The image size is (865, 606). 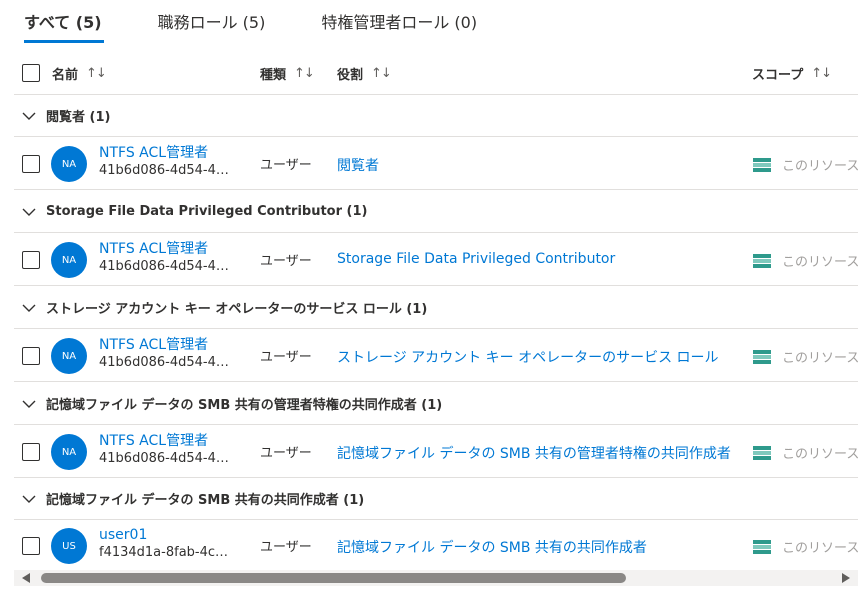 What do you see at coordinates (273, 75) in the screenshot?
I see `column-header-type-label: 種類` at bounding box center [273, 75].